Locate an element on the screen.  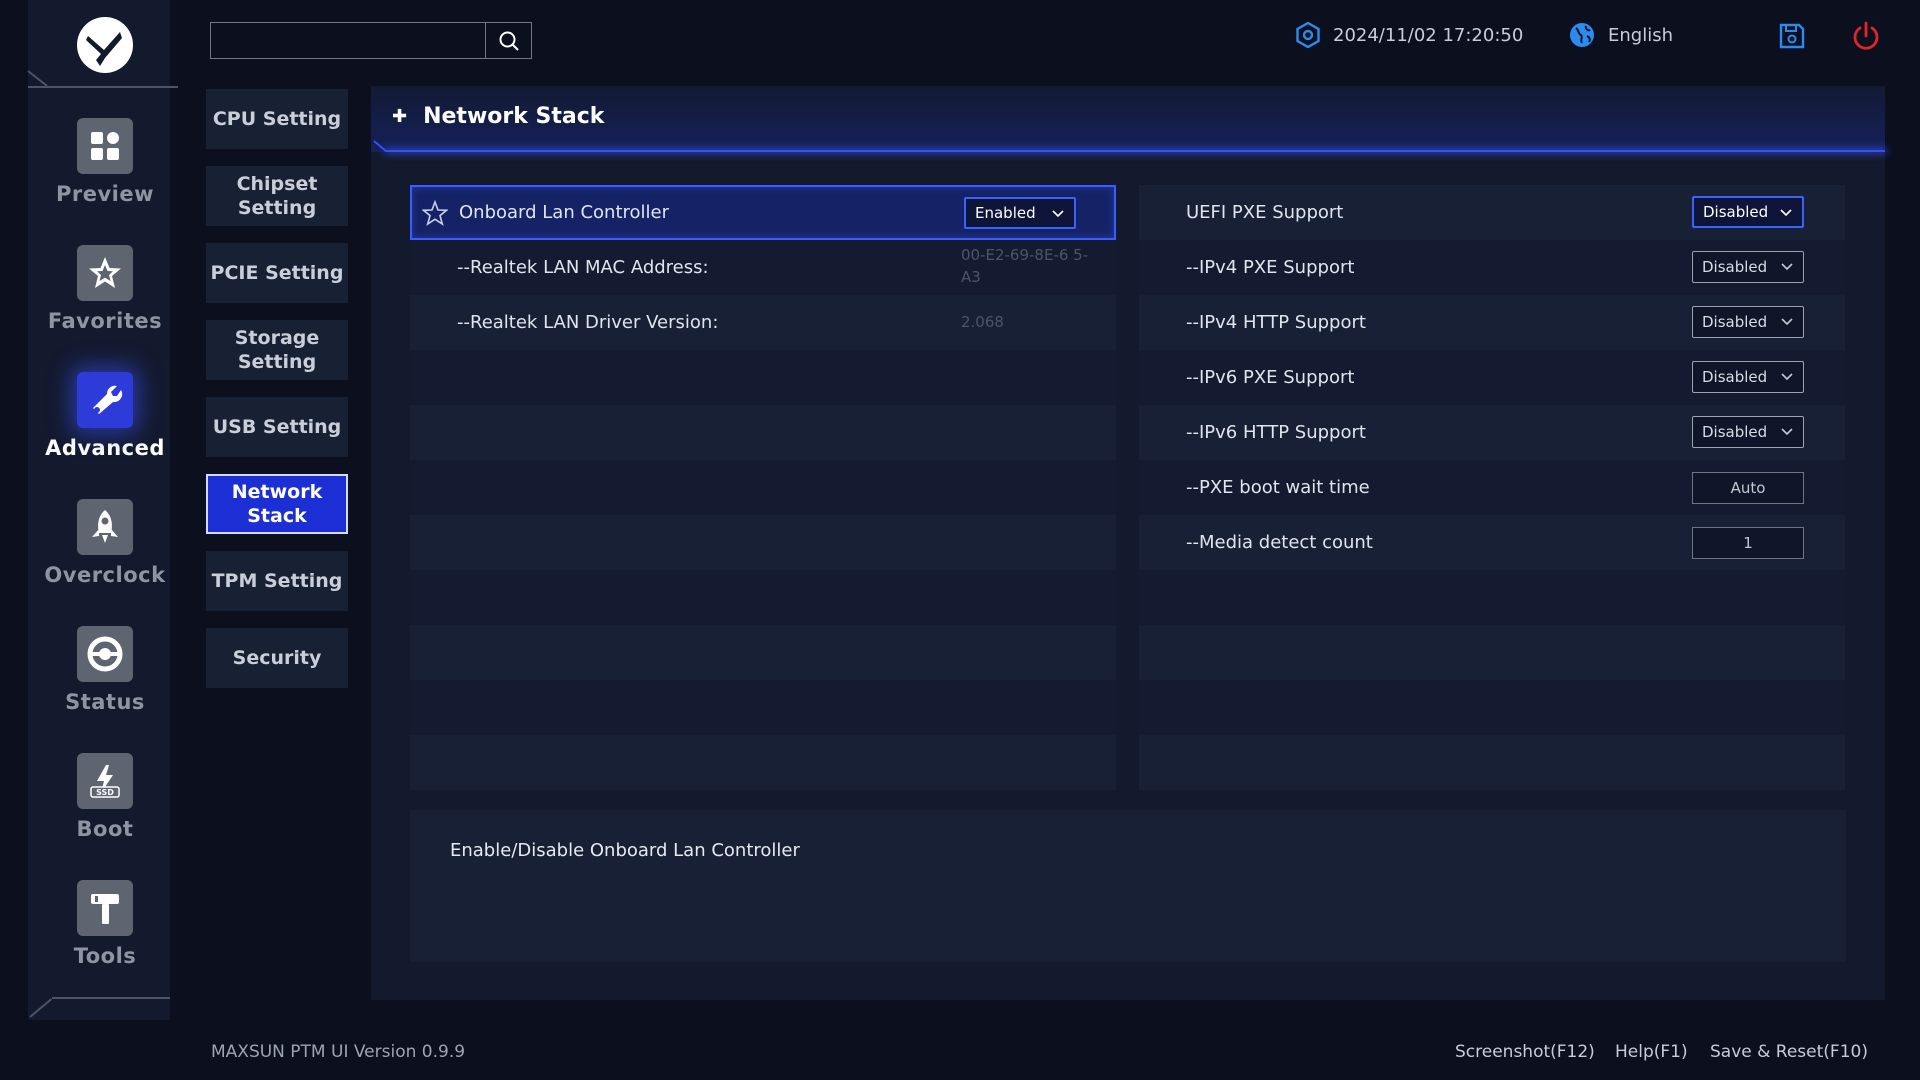
setting-row-realtek-driver-version: --Realtek LAN Driver Version: 2.068 is located at coordinates (763, 322).